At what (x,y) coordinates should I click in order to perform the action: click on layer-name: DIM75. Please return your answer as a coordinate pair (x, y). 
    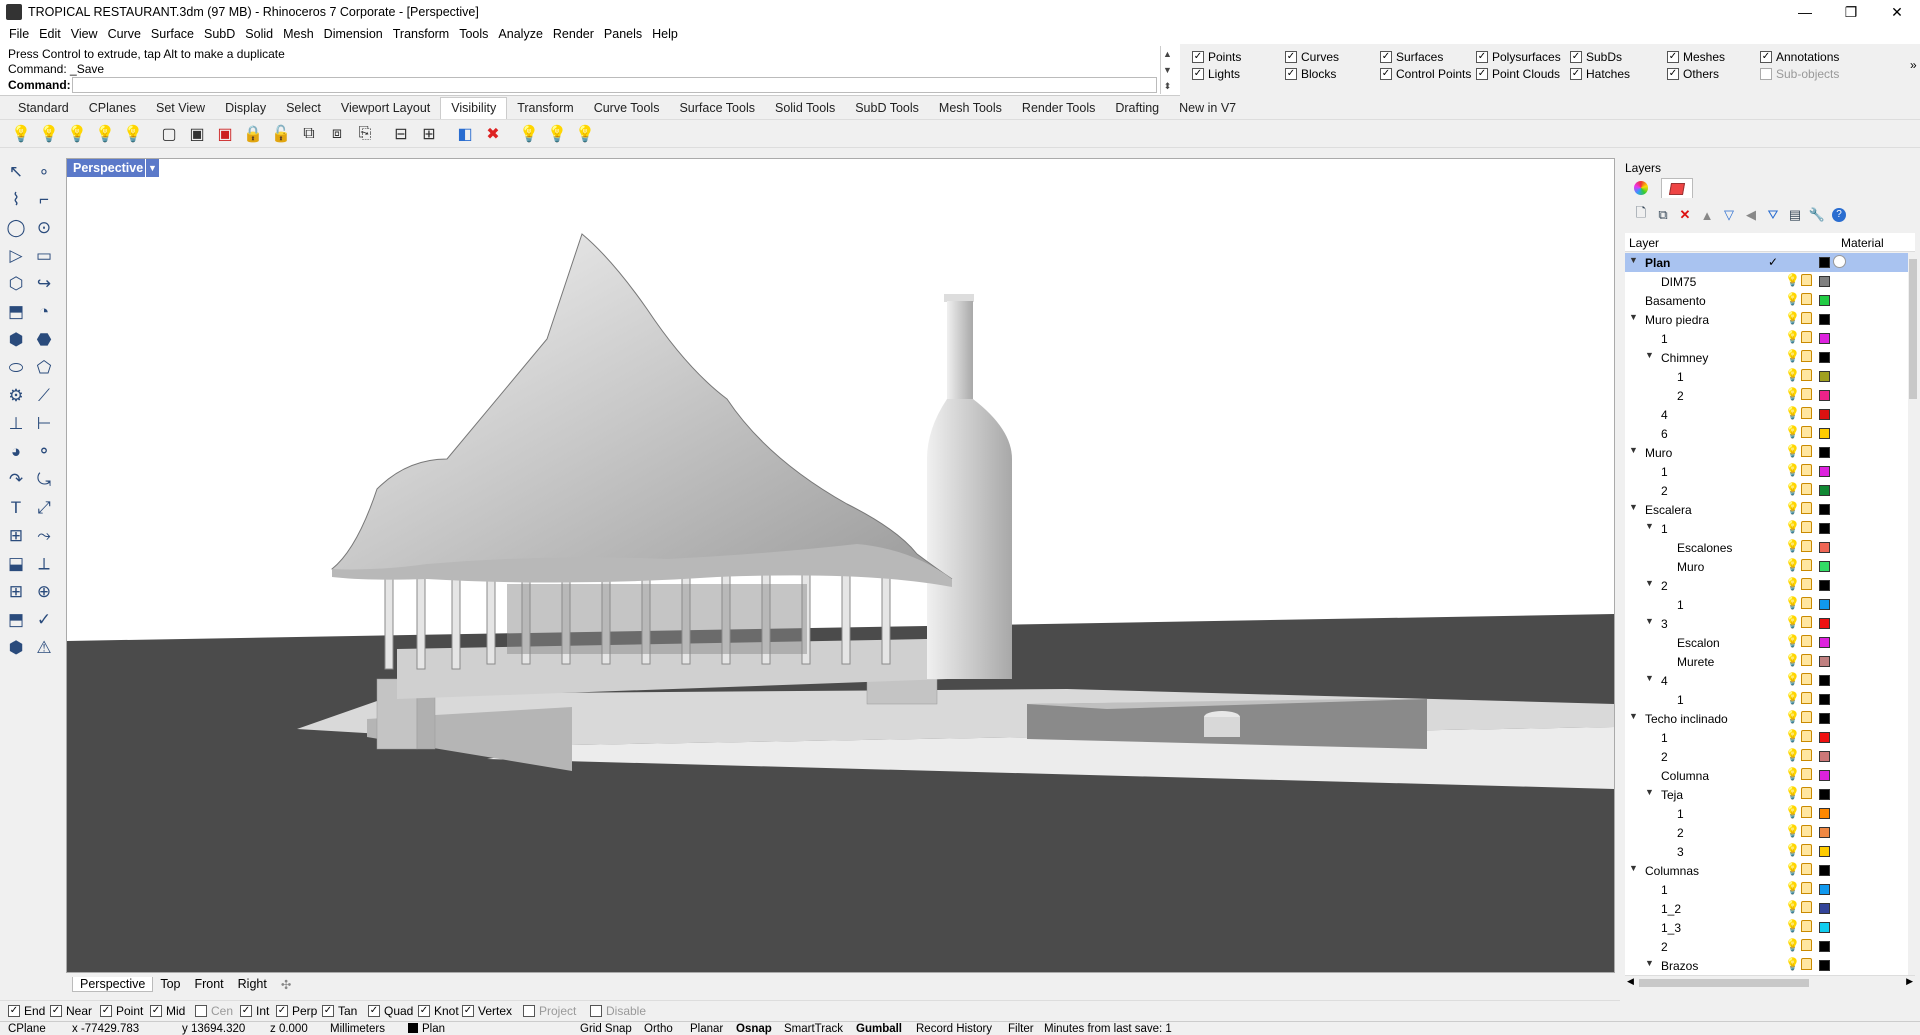
    Looking at the image, I should click on (1678, 282).